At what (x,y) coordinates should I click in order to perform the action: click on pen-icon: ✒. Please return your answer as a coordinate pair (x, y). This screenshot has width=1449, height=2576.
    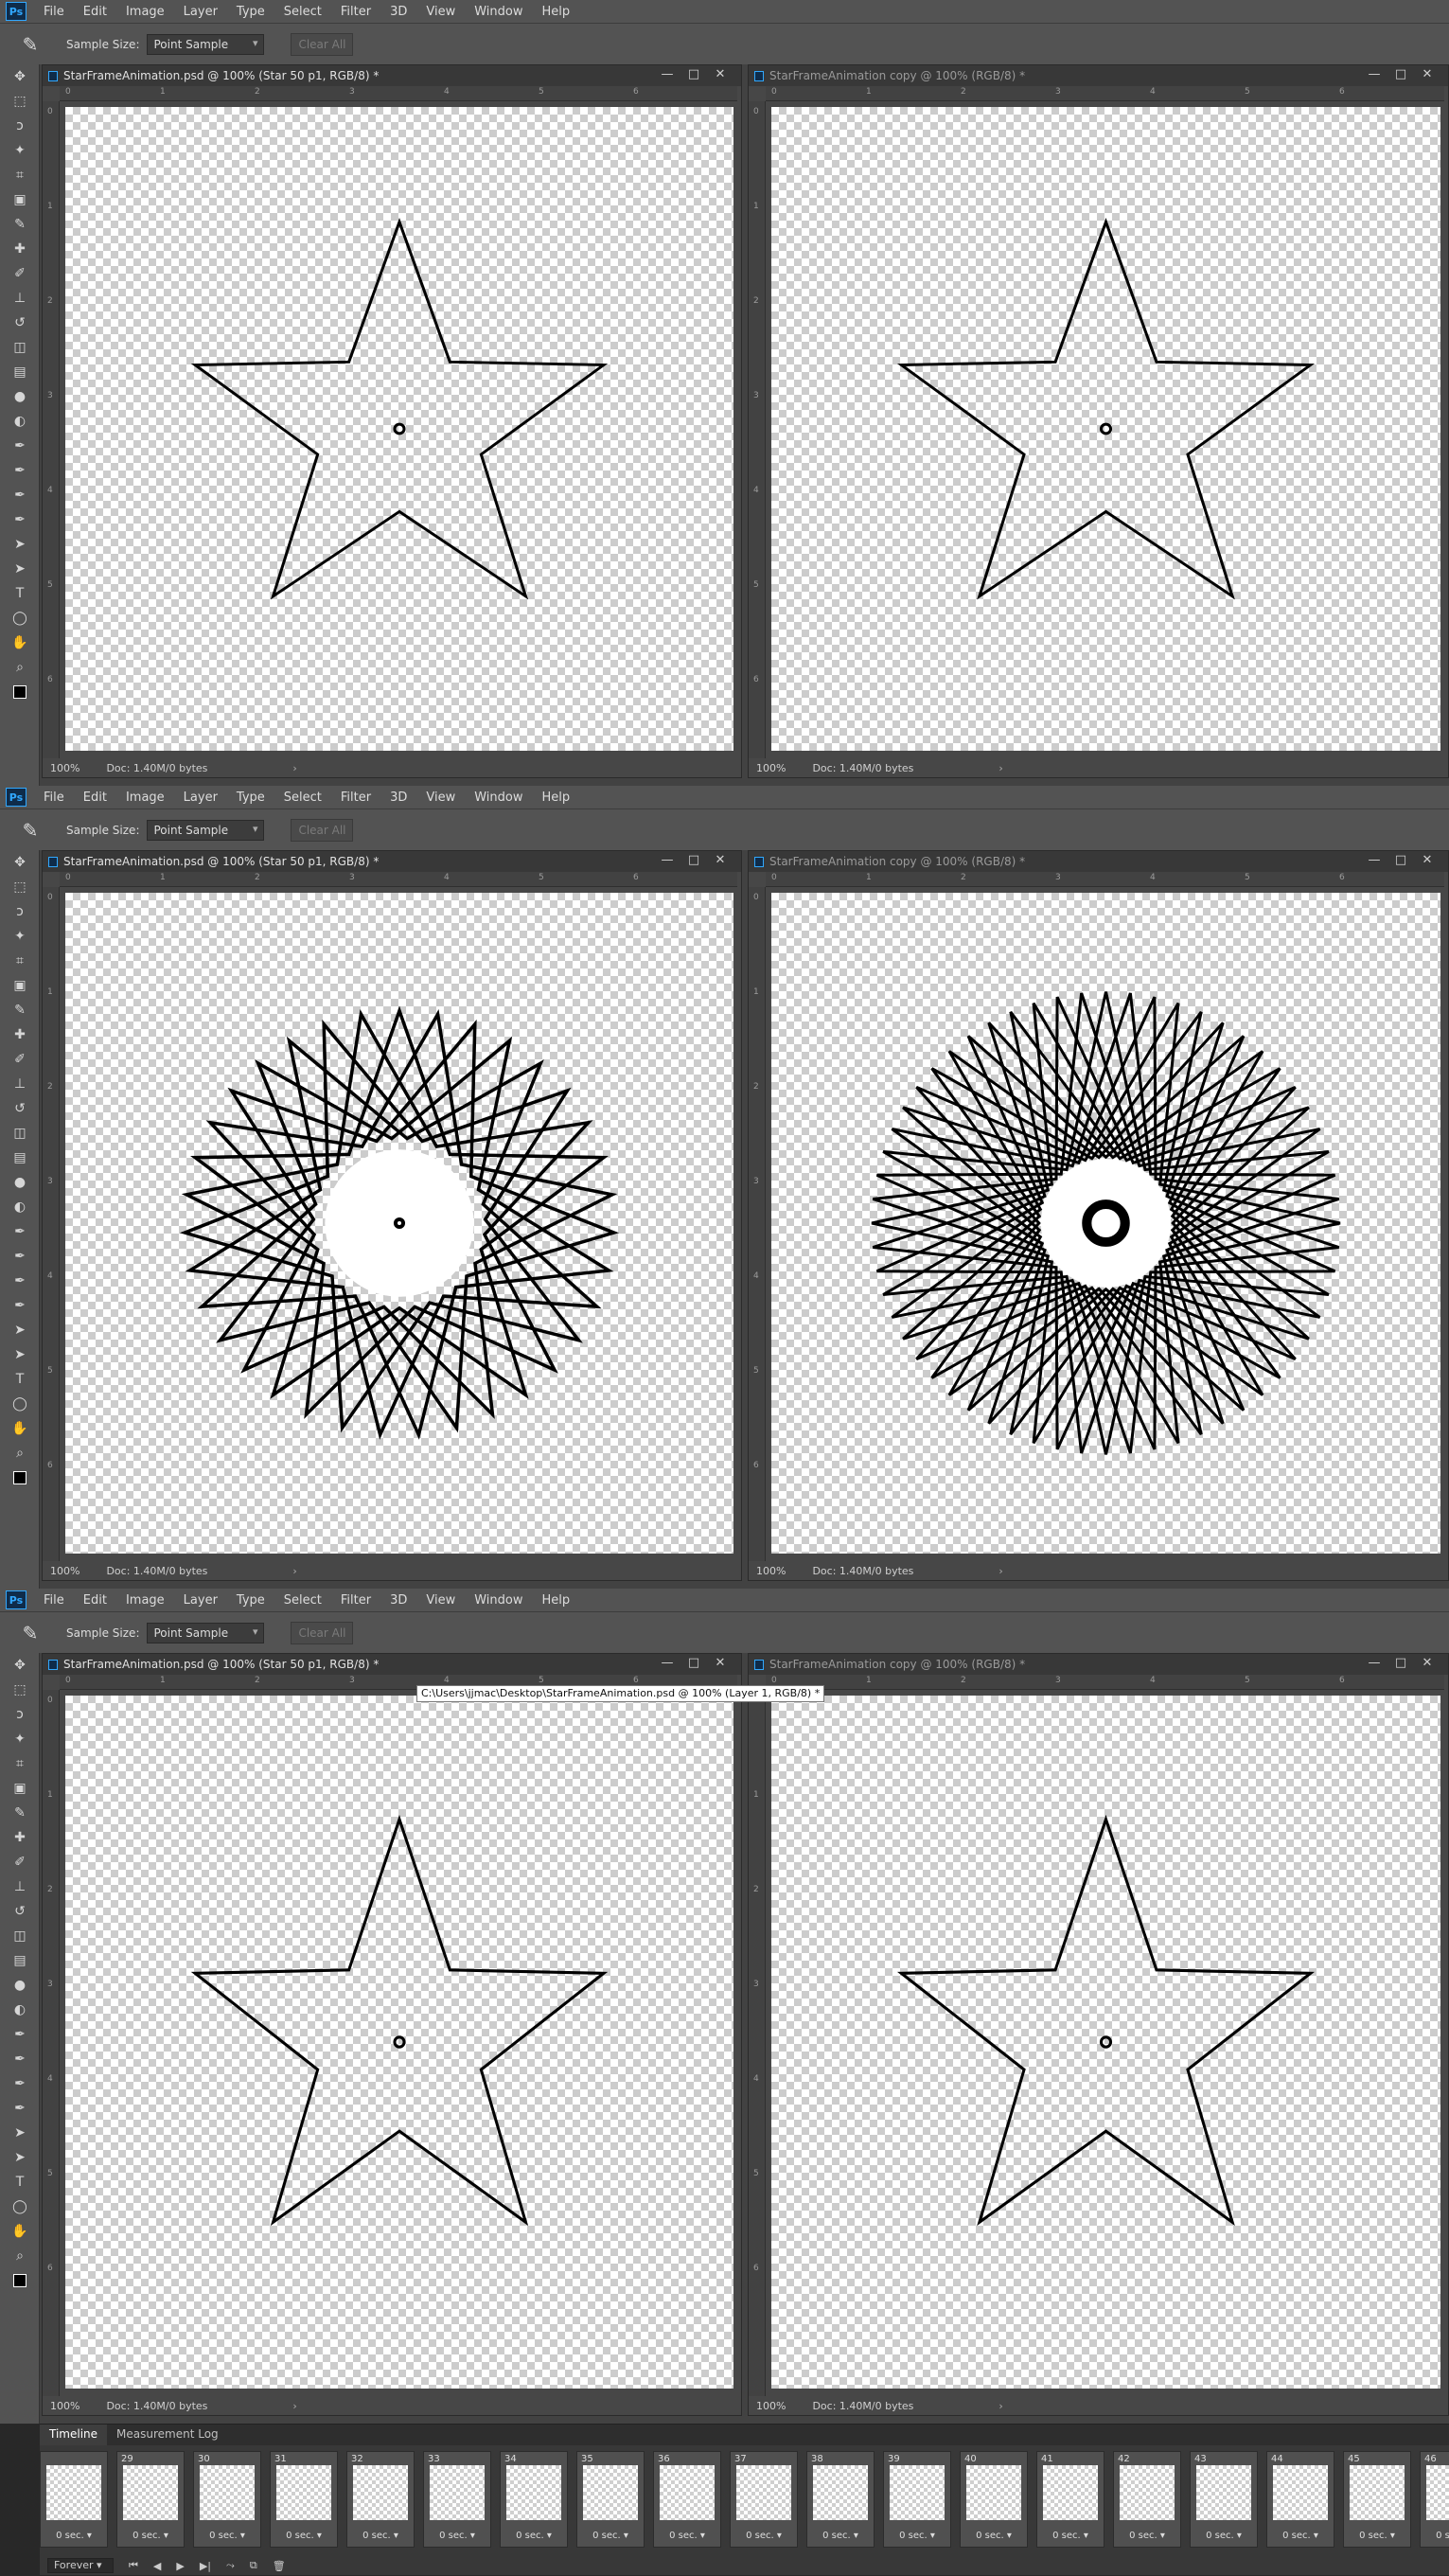
    Looking at the image, I should click on (20, 446).